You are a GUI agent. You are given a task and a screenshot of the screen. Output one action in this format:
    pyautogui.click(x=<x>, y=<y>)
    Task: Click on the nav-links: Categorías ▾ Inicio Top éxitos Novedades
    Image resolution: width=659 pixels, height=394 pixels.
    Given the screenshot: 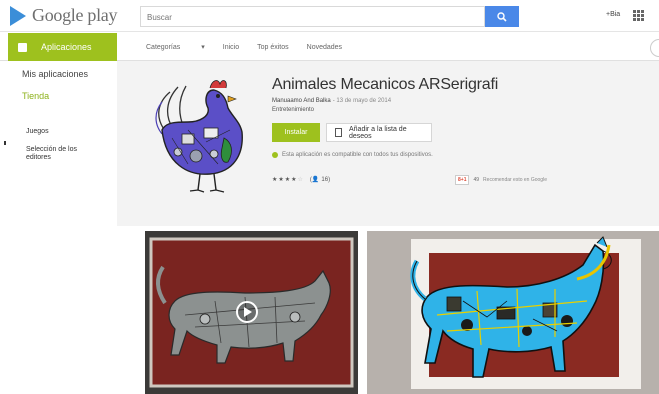 What is the action you would take?
    pyautogui.click(x=253, y=47)
    